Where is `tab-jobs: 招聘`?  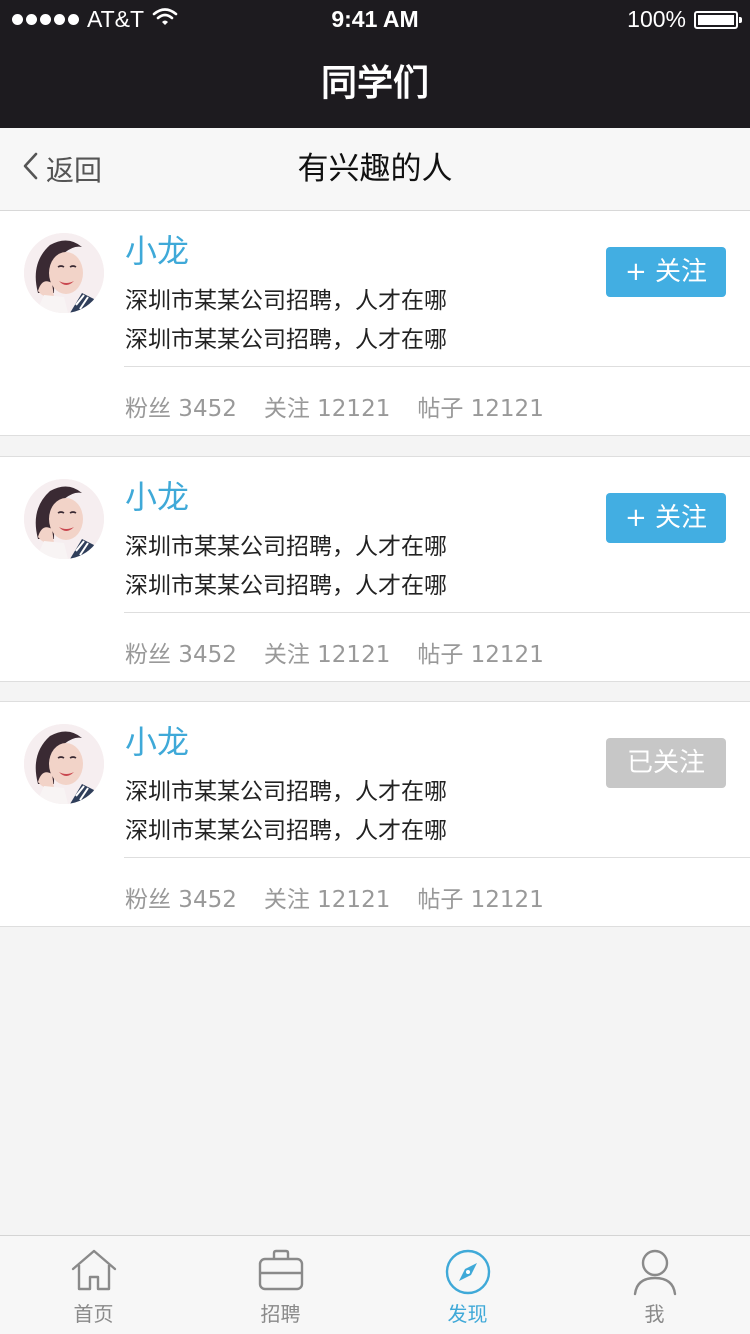
tab-jobs: 招聘 is located at coordinates (280, 1285).